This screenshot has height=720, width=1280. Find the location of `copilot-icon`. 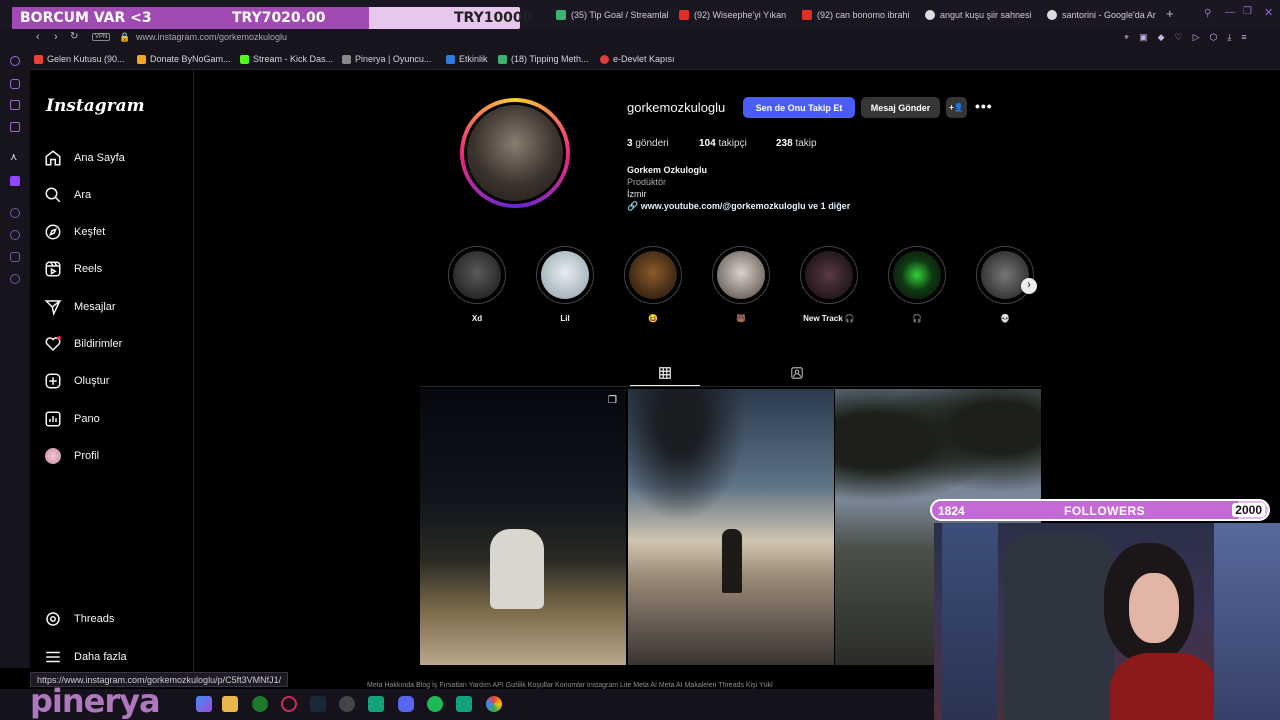

copilot-icon is located at coordinates (204, 704).